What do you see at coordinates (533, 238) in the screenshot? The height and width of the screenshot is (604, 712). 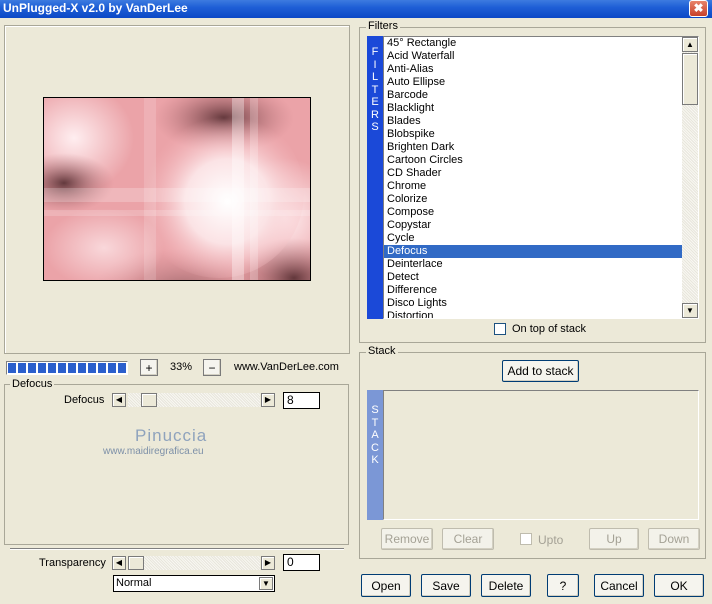 I see `filter-list-item: Cycle` at bounding box center [533, 238].